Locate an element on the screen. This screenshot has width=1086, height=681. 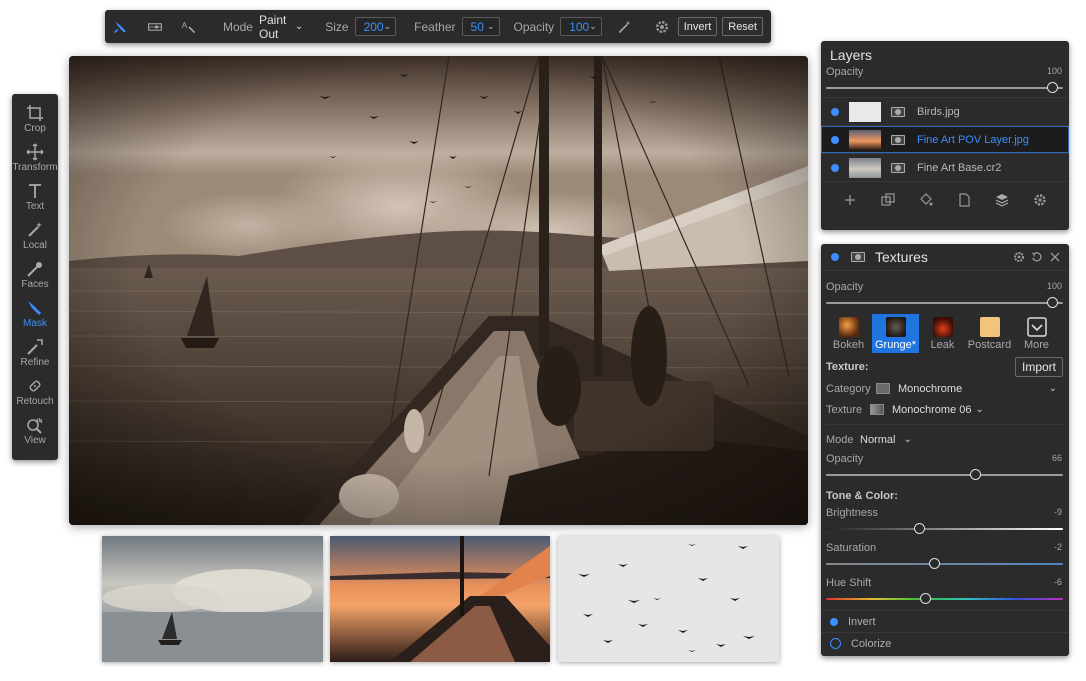
opacity-input: 100 ⌄ is located at coordinates (581, 26).